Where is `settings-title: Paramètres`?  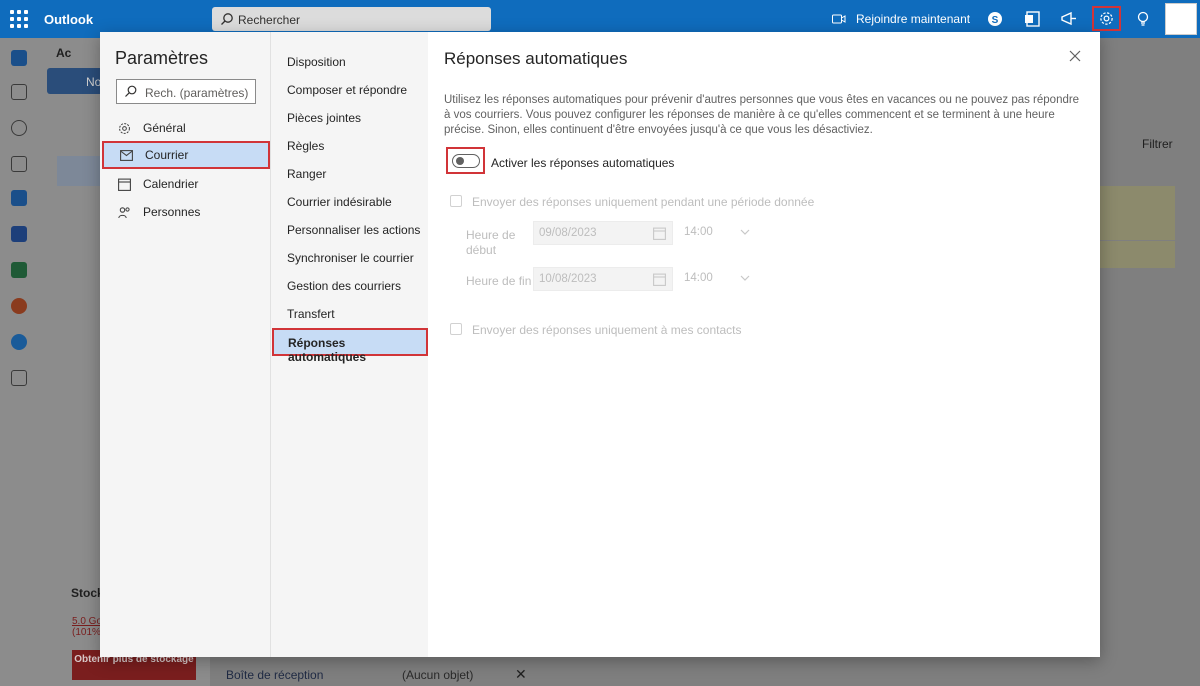
settings-title: Paramètres is located at coordinates (162, 58).